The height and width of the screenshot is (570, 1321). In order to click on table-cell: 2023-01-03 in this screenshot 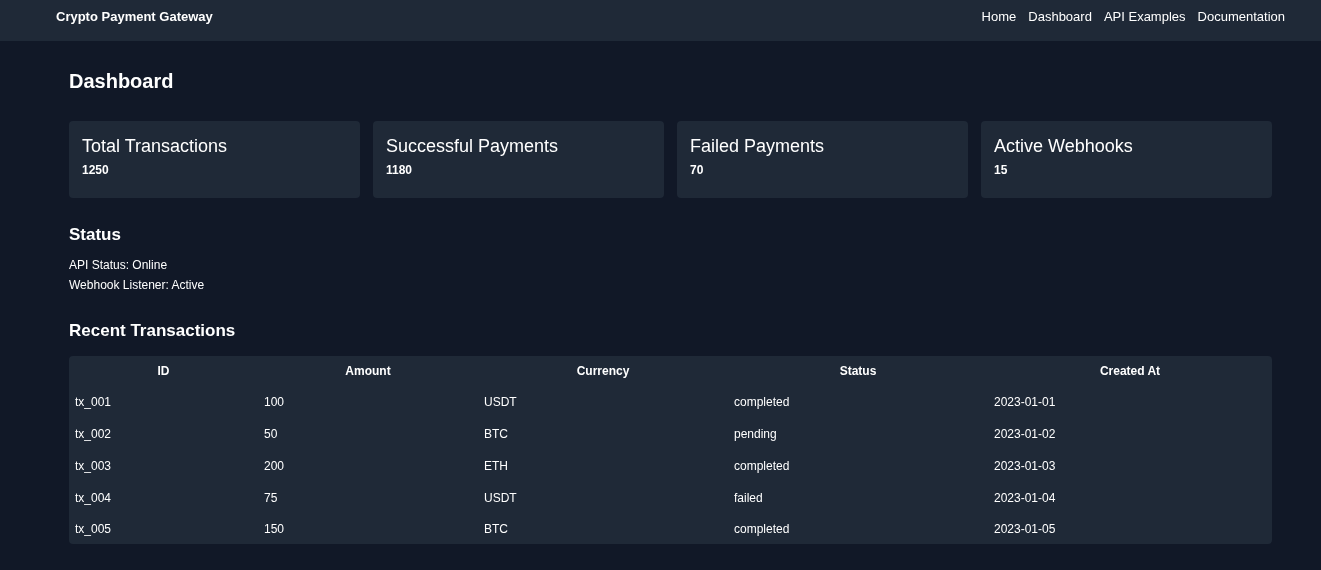, I will do `click(1130, 466)`.